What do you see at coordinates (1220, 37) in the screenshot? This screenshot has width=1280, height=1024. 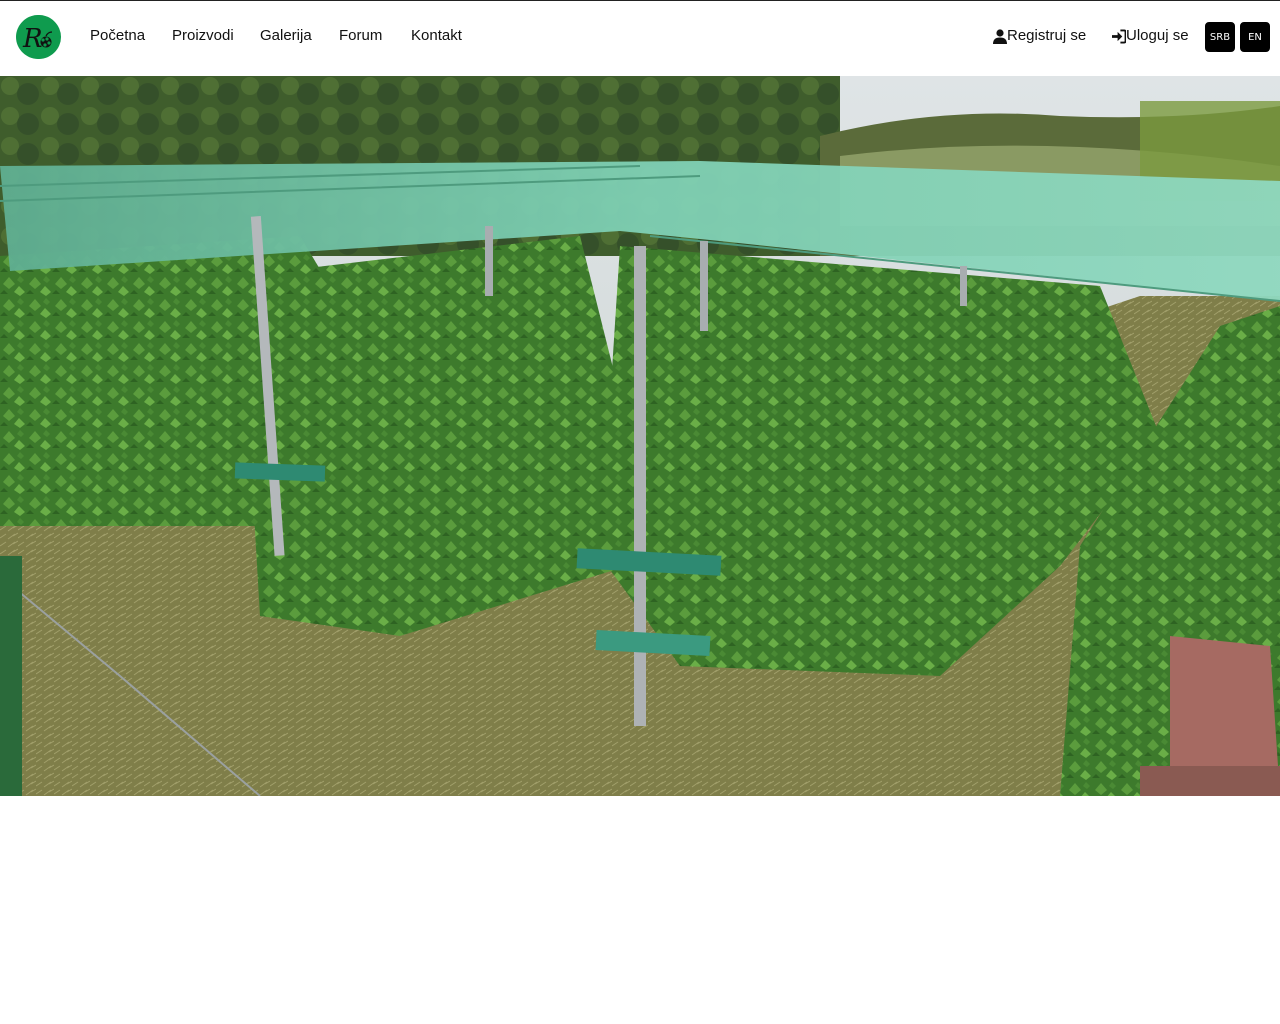 I see `language-srb-button: SRB` at bounding box center [1220, 37].